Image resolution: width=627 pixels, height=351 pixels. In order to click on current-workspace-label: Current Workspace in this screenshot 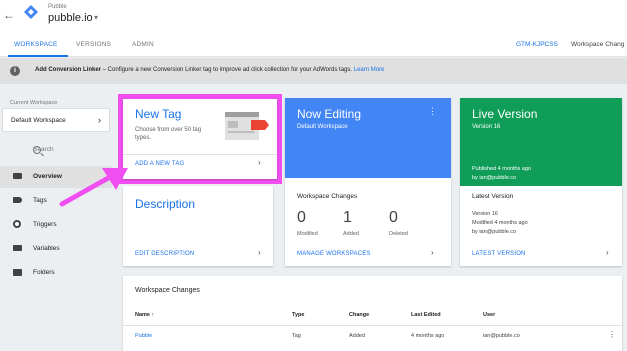, I will do `click(34, 103)`.